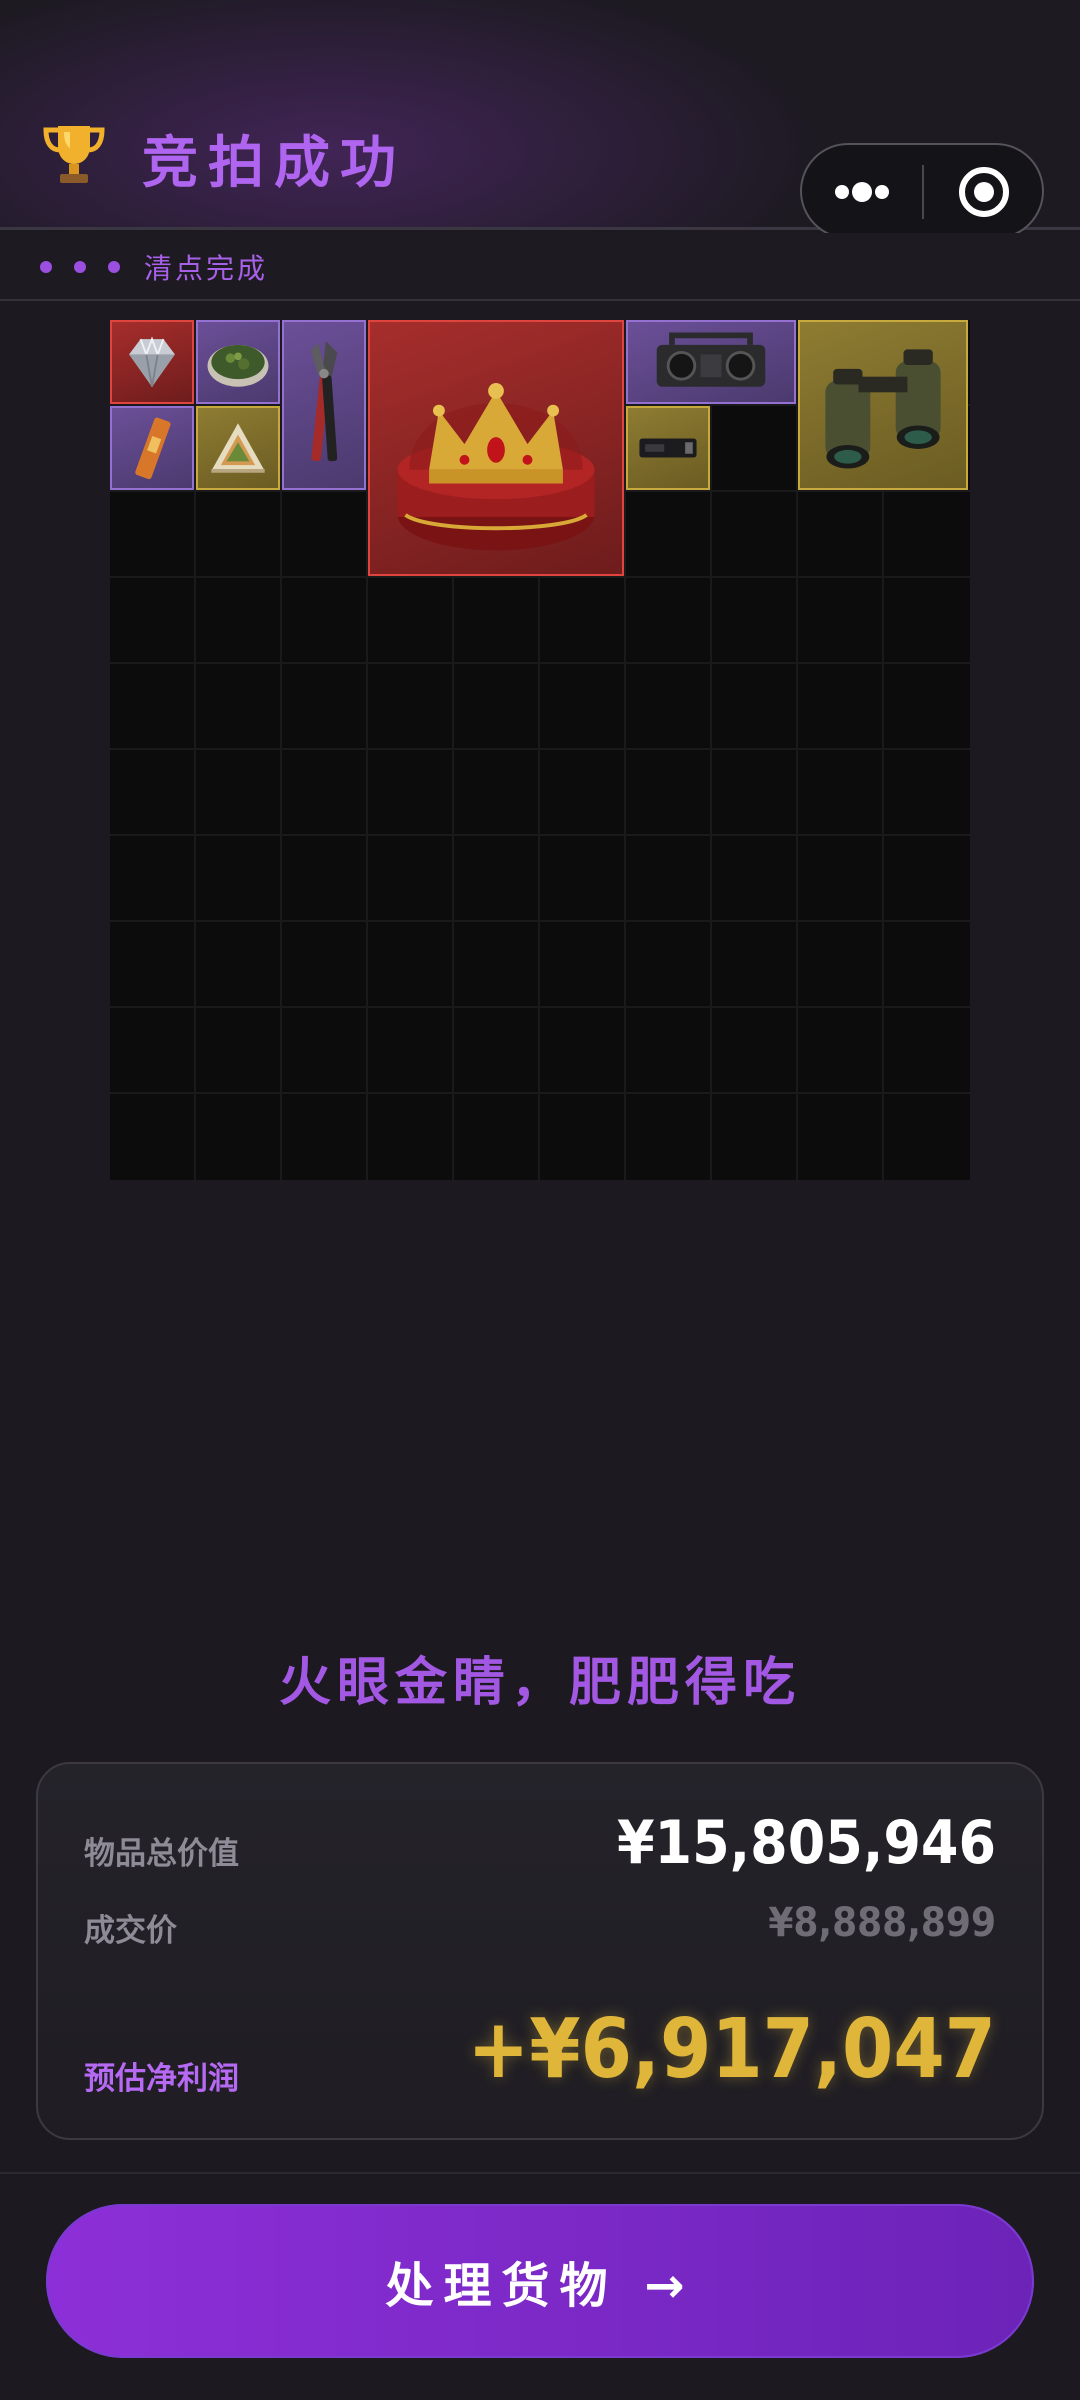  What do you see at coordinates (882, 1923) in the screenshot?
I see `deal-price-value: ¥8,888,899` at bounding box center [882, 1923].